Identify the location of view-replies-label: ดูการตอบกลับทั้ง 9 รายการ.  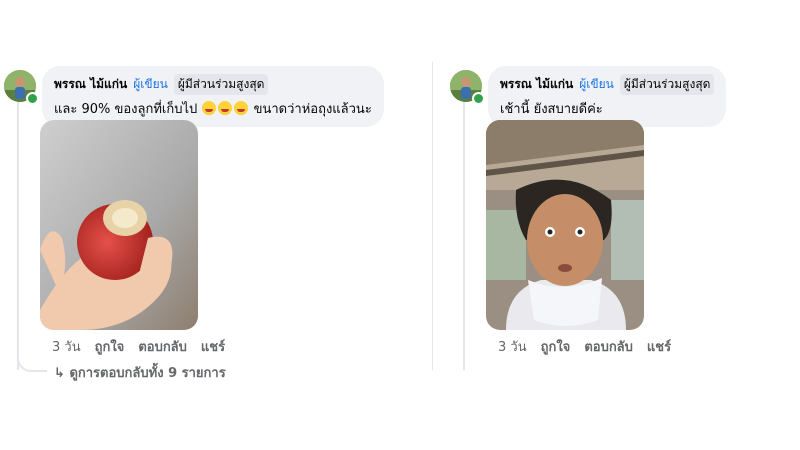
(147, 373).